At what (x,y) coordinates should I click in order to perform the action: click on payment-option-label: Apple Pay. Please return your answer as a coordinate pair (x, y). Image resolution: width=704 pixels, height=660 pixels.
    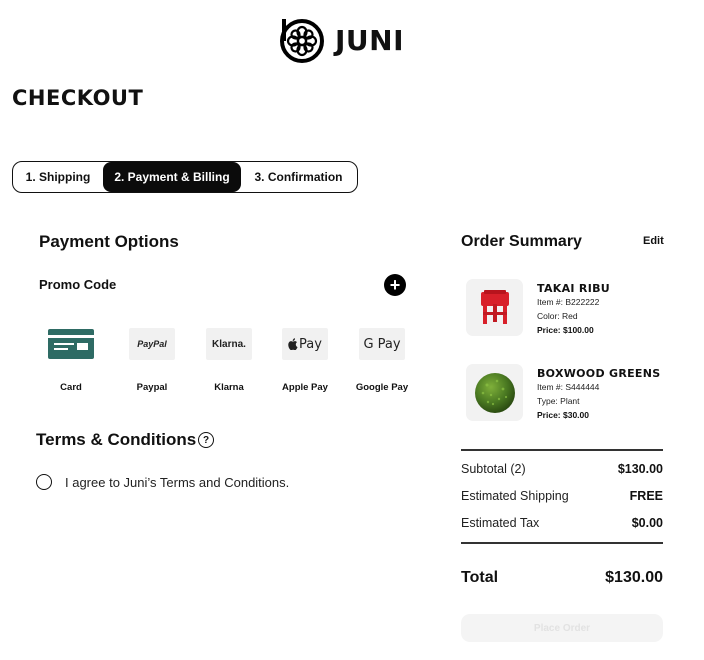
    Looking at the image, I should click on (305, 387).